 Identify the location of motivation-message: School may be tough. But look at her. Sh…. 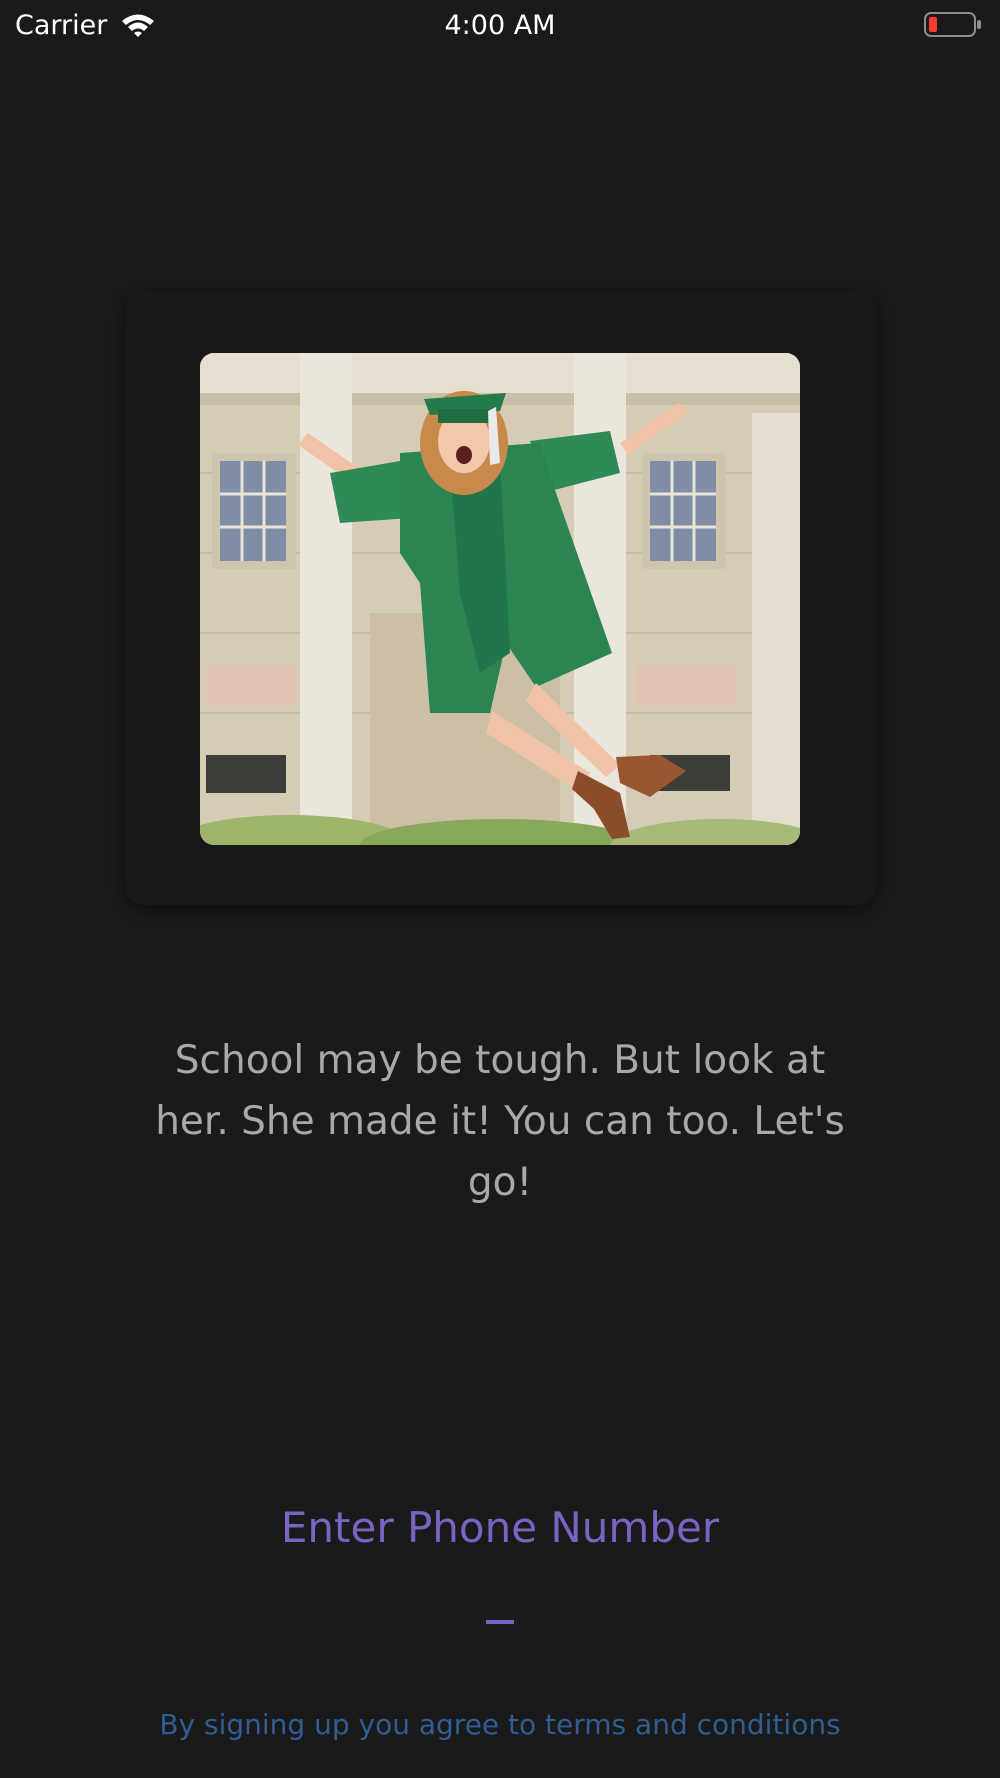
(500, 1121).